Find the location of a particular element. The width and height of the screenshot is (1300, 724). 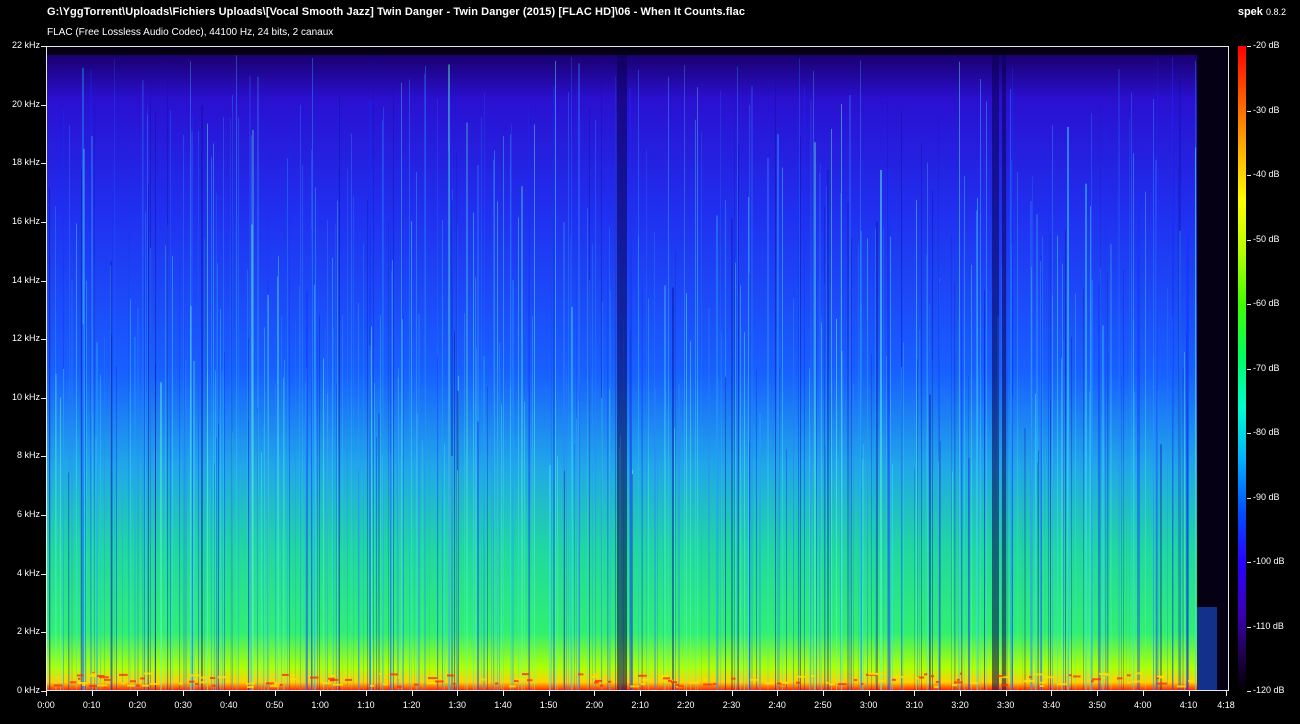

db-tick-label: -20 dB is located at coordinates (1266, 45).